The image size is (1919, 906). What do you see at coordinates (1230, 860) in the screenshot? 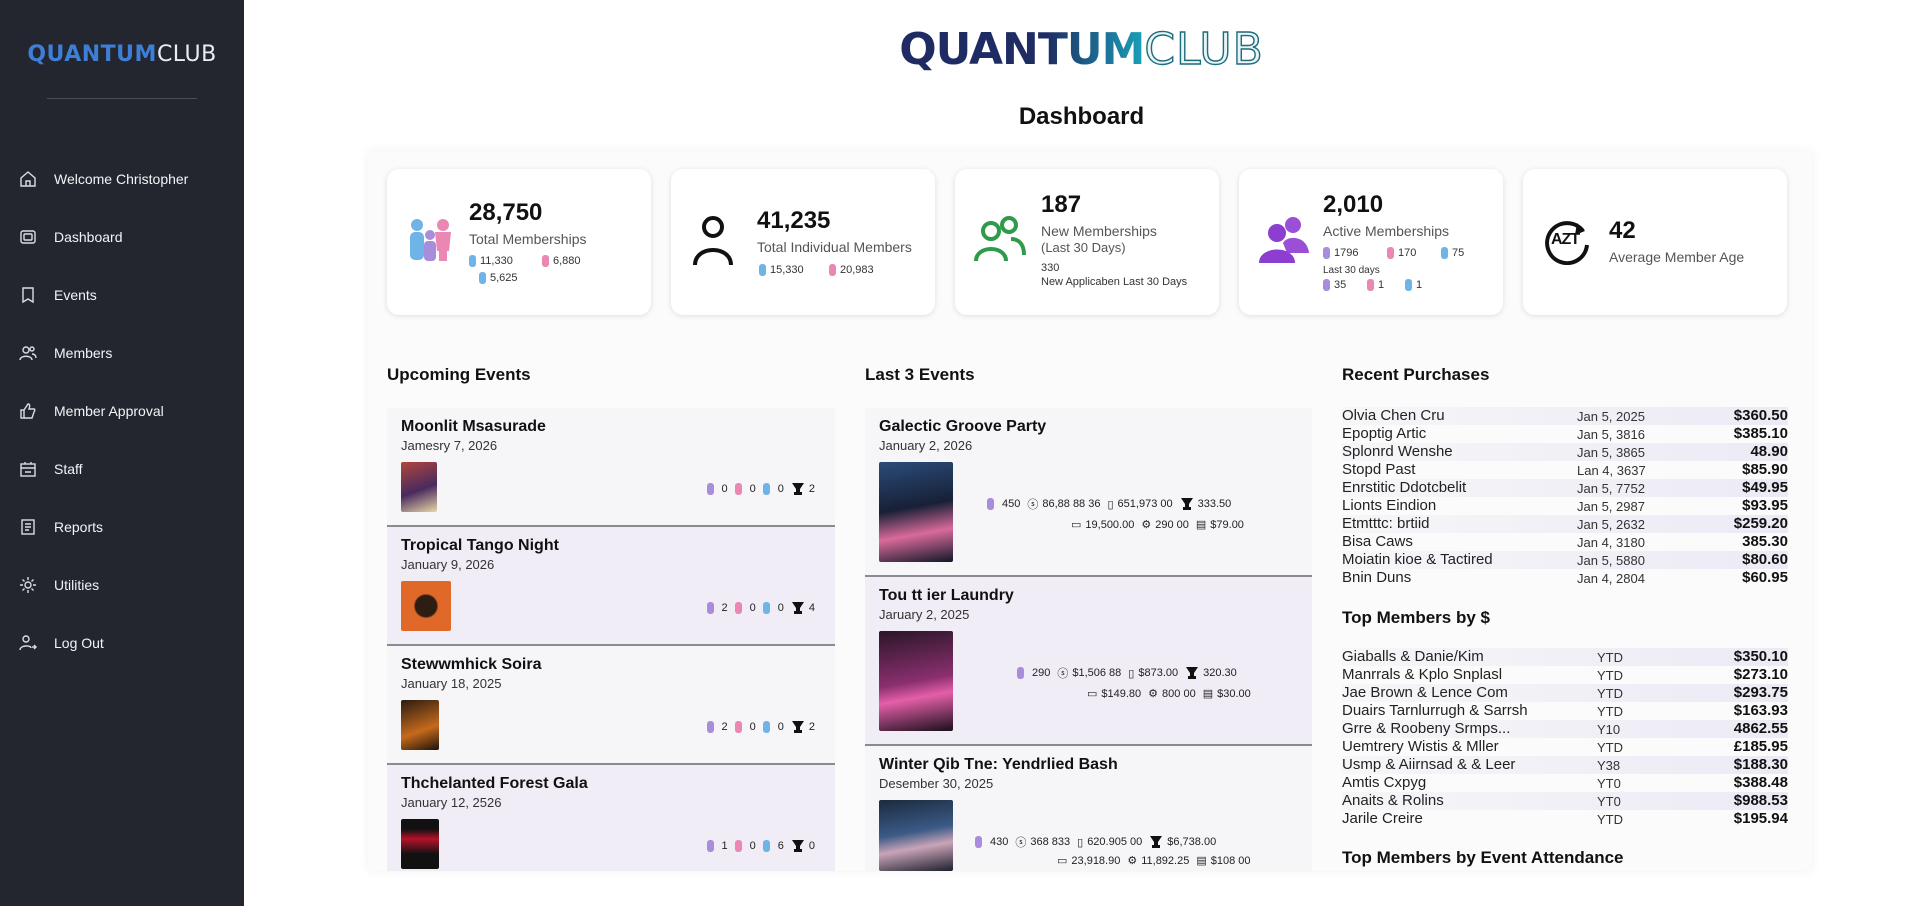
I see `event-other-total: $108 00` at bounding box center [1230, 860].